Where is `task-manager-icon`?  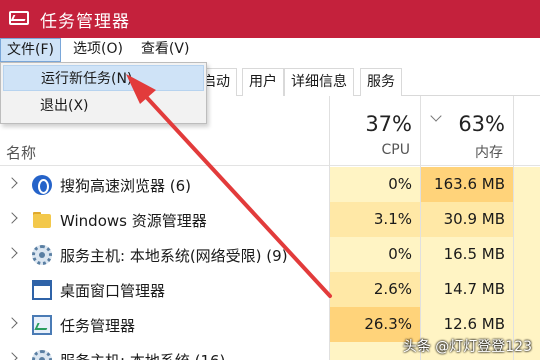
task-manager-icon is located at coordinates (42, 325).